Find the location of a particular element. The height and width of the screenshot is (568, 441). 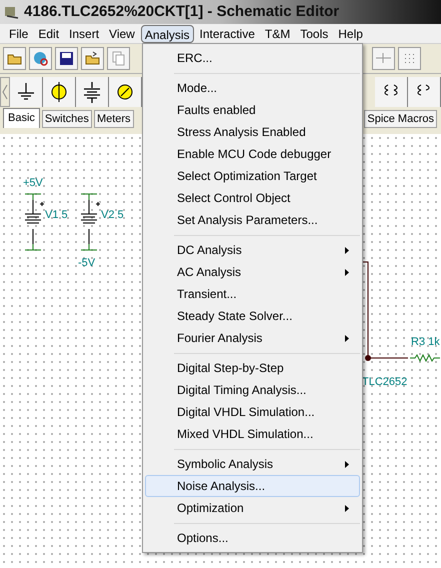

menu-item: Insert is located at coordinates (84, 33).